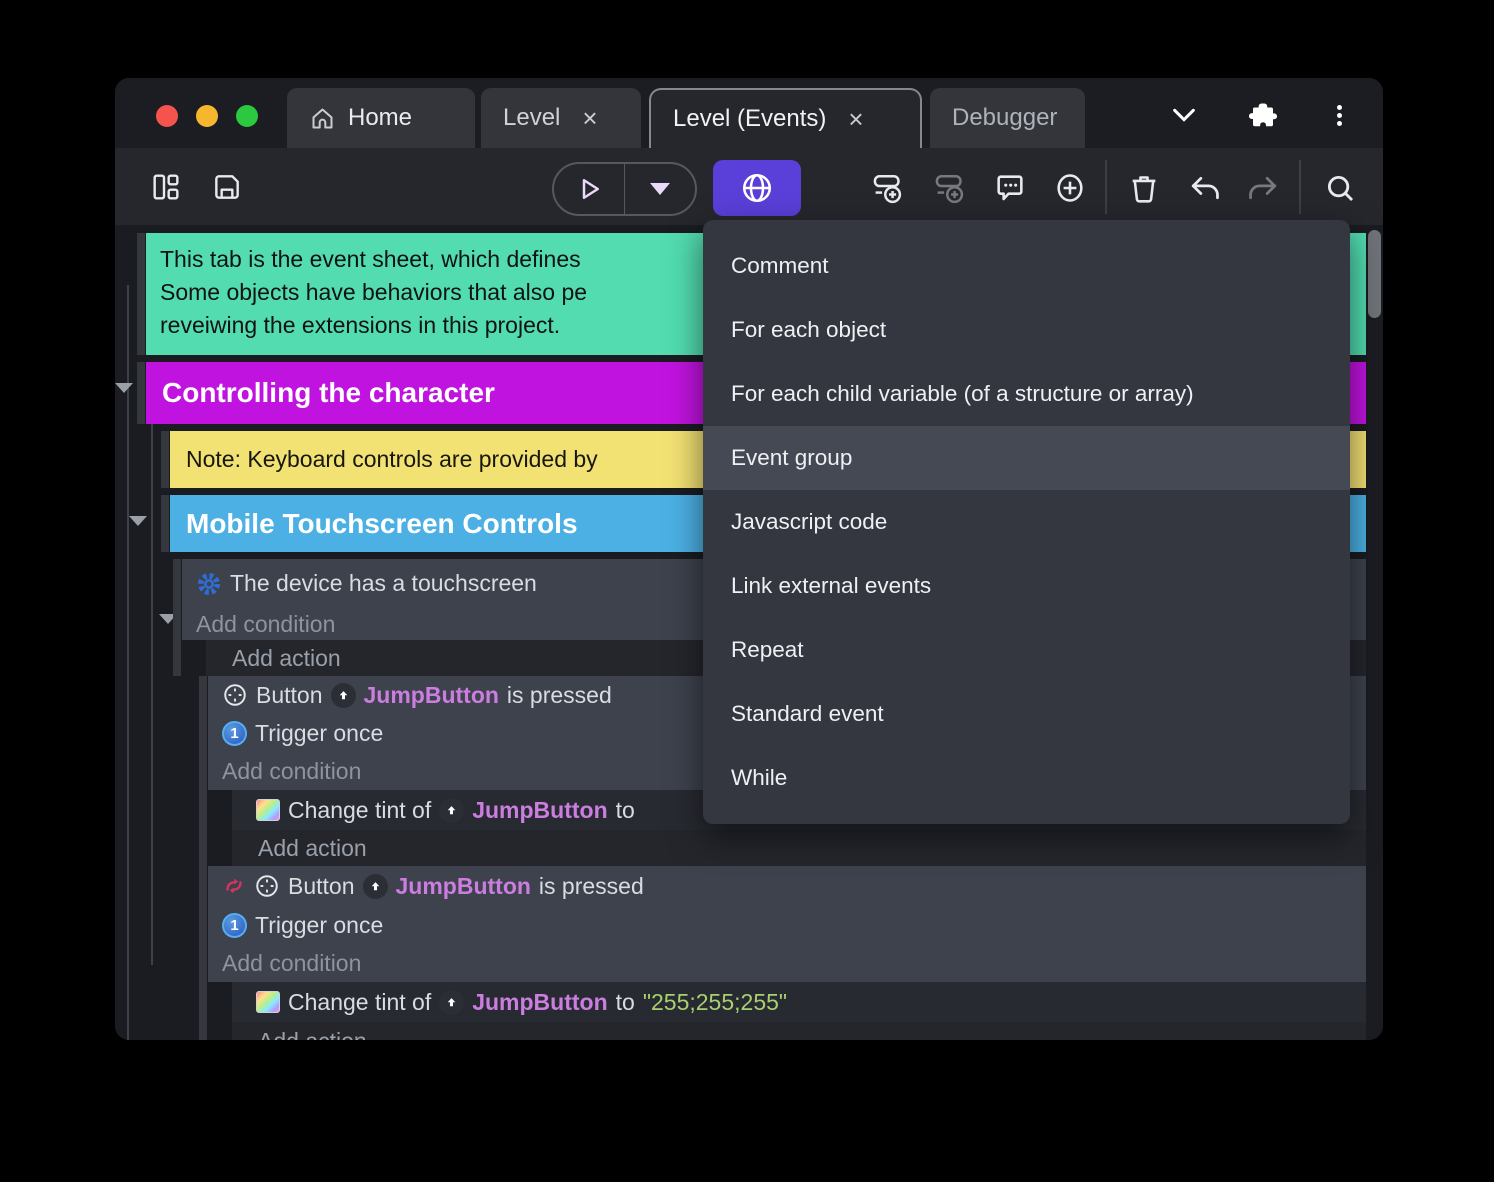  Describe the element at coordinates (328, 392) in the screenshot. I see `group-title: Controlling the character` at that location.